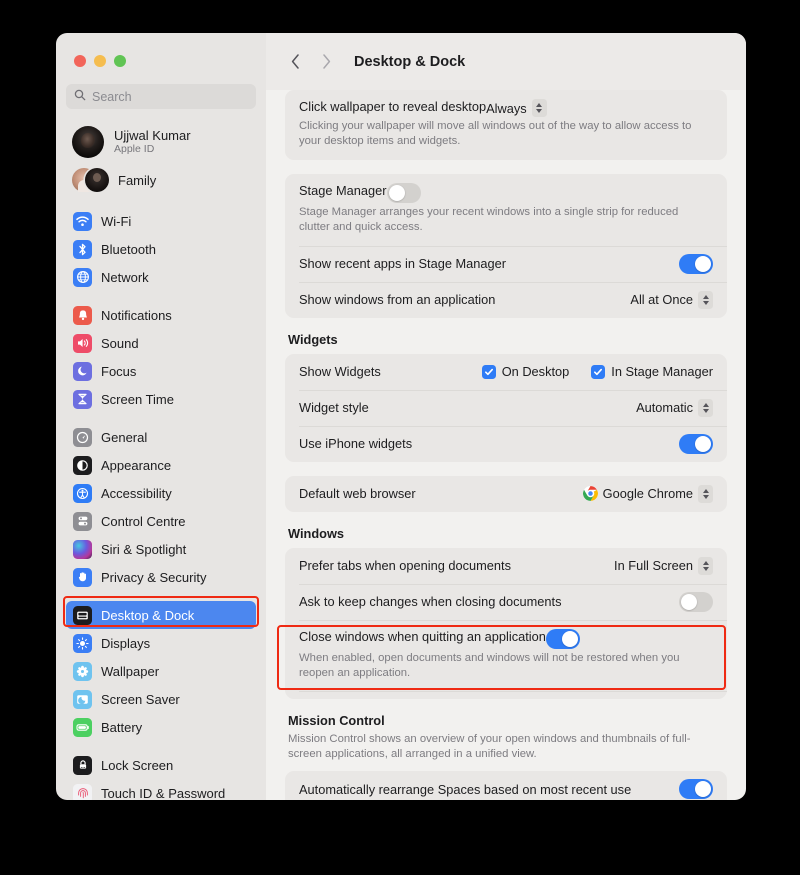 This screenshot has width=800, height=875. Describe the element at coordinates (82, 221) in the screenshot. I see `wifi-icon` at that location.